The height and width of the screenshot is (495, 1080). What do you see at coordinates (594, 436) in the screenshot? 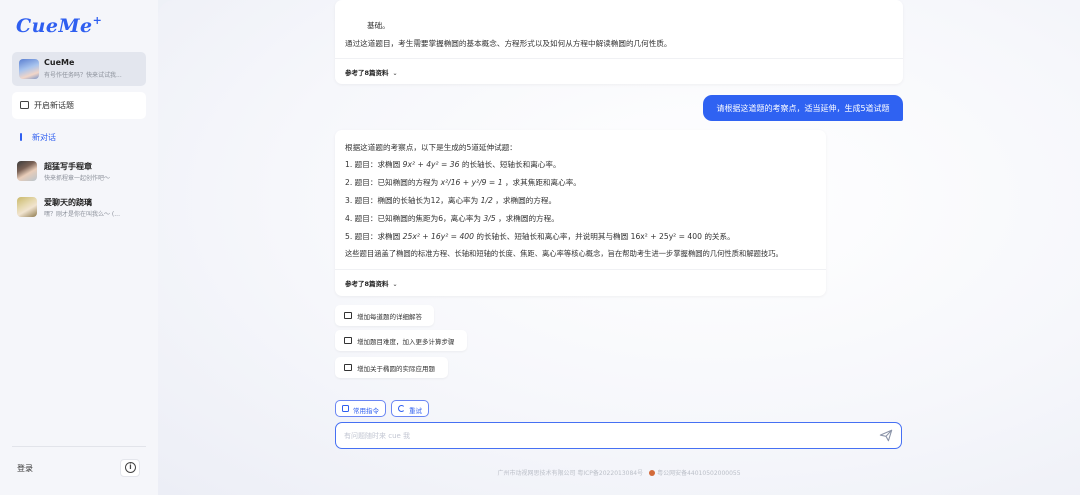
I see `message-input` at bounding box center [594, 436].